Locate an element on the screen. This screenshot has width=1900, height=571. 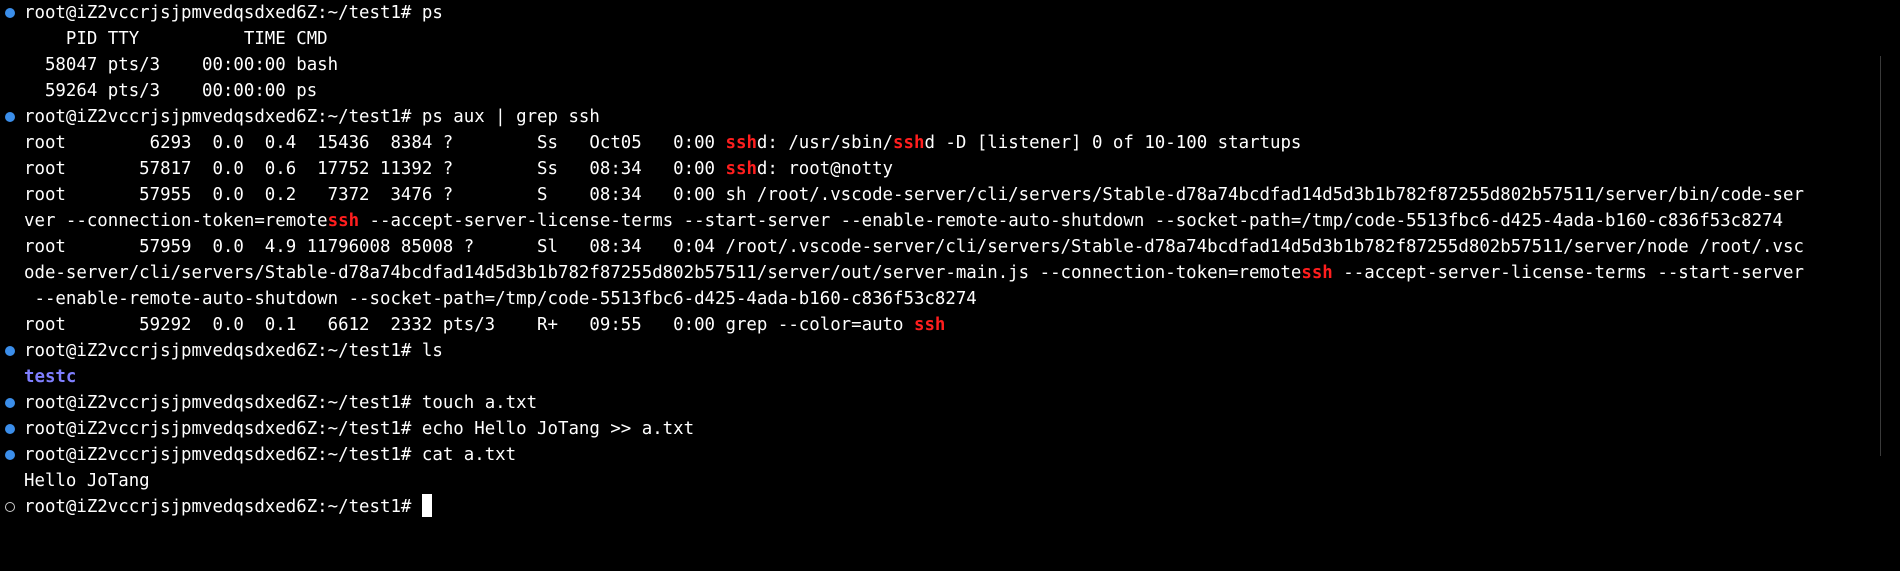
command-text: ls is located at coordinates (432, 351).